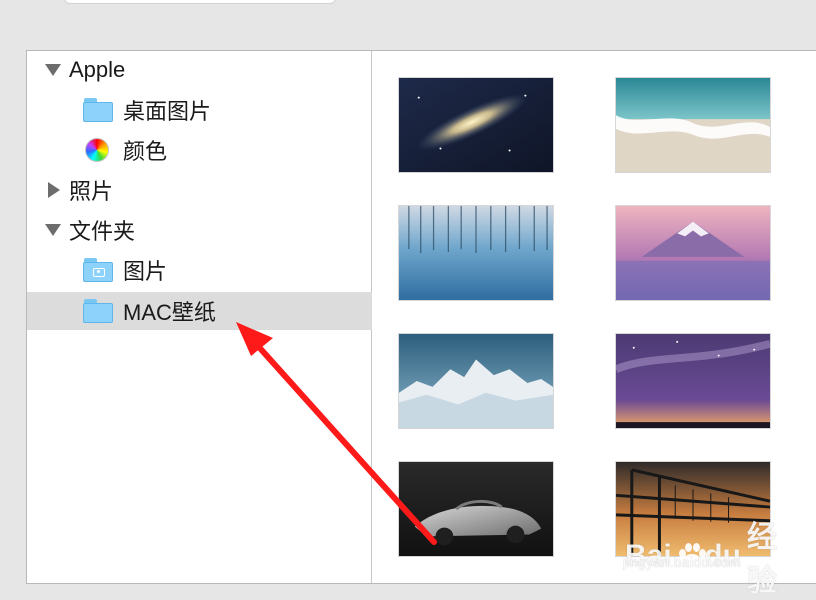 Image resolution: width=816 pixels, height=600 pixels. Describe the element at coordinates (693, 253) in the screenshot. I see `wallpaper-thumbnail-mount-fuji` at that location.